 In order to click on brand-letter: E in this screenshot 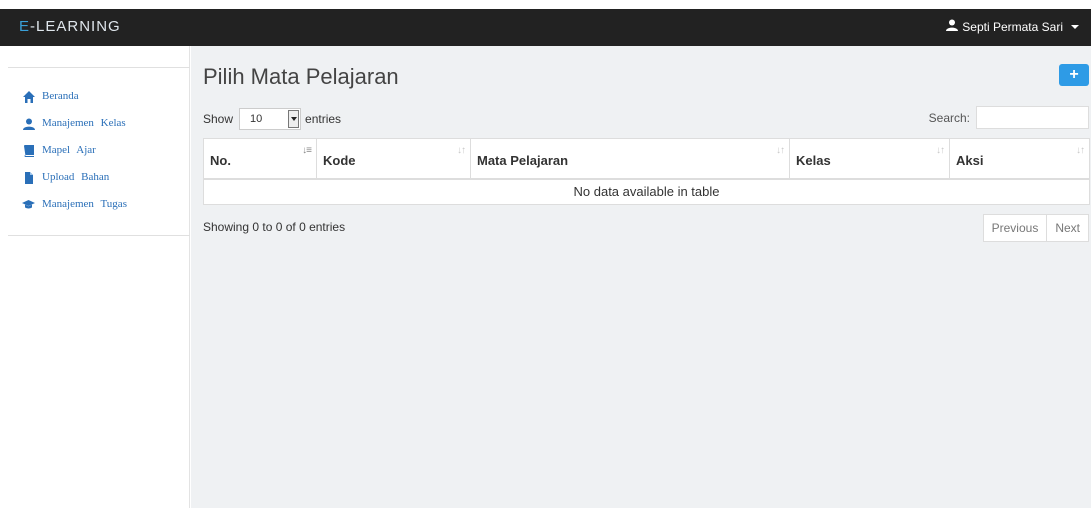, I will do `click(25, 26)`.